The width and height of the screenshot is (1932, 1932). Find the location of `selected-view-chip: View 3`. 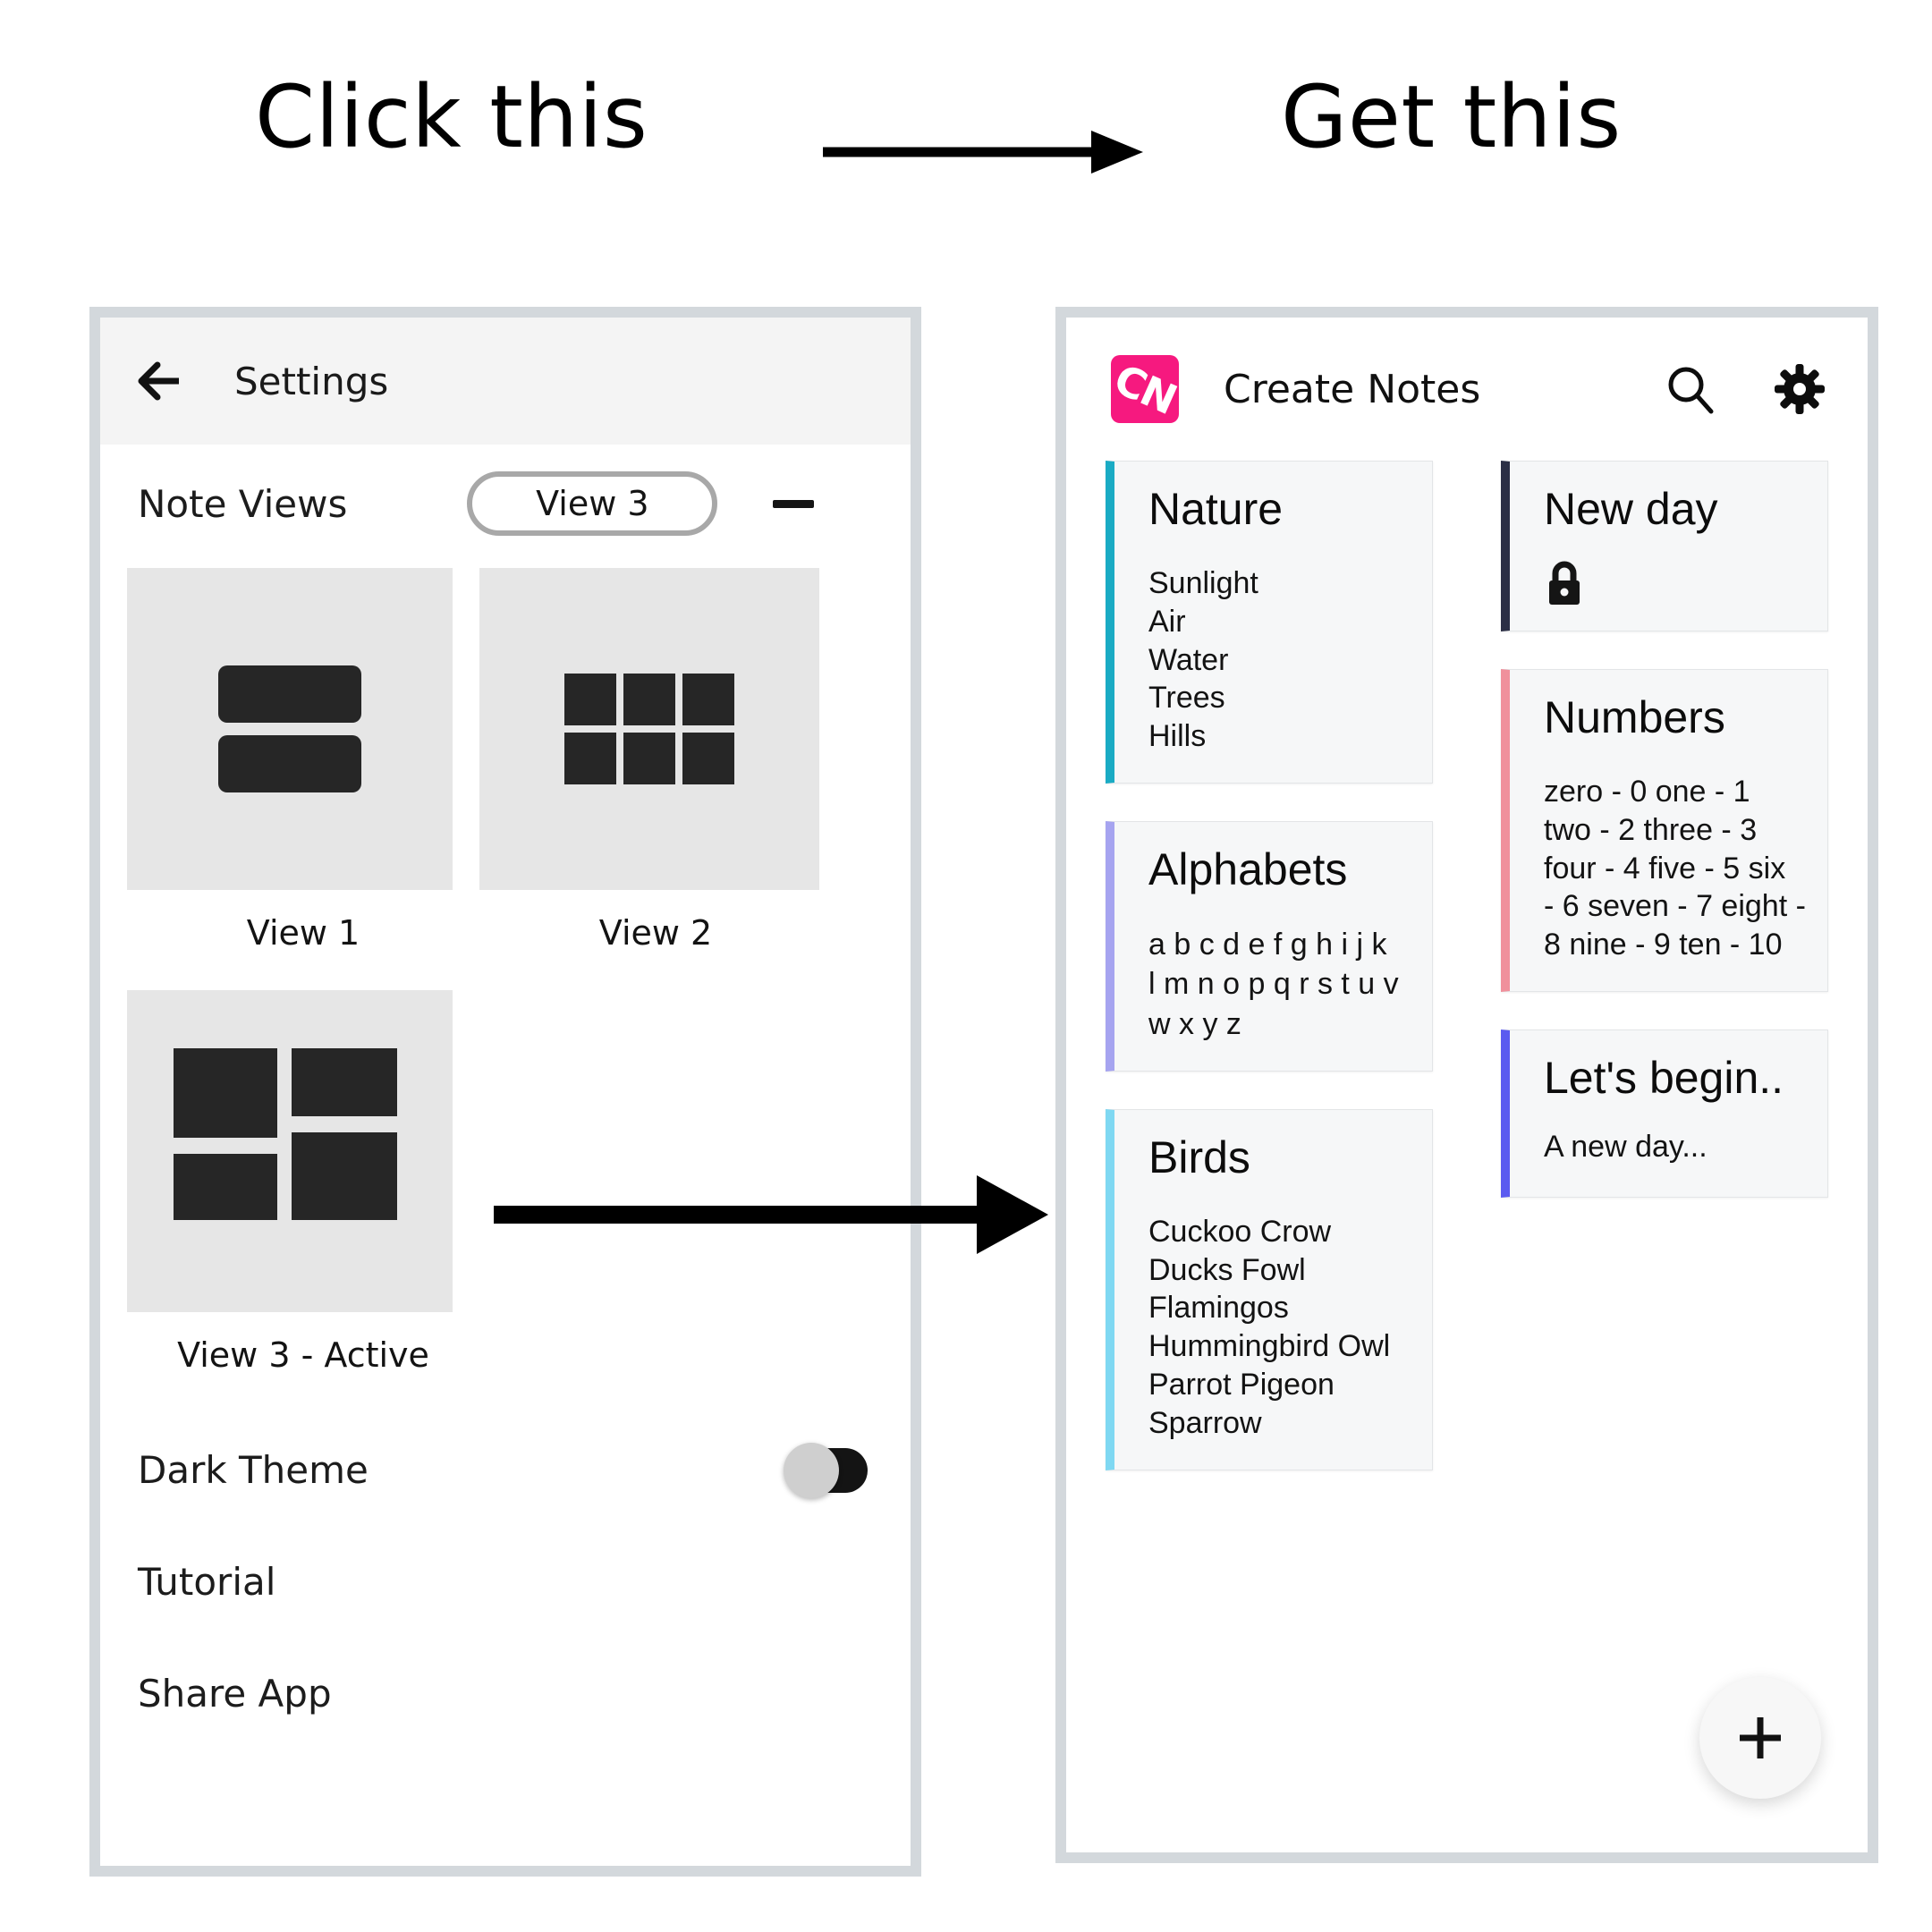

selected-view-chip: View 3 is located at coordinates (592, 503).